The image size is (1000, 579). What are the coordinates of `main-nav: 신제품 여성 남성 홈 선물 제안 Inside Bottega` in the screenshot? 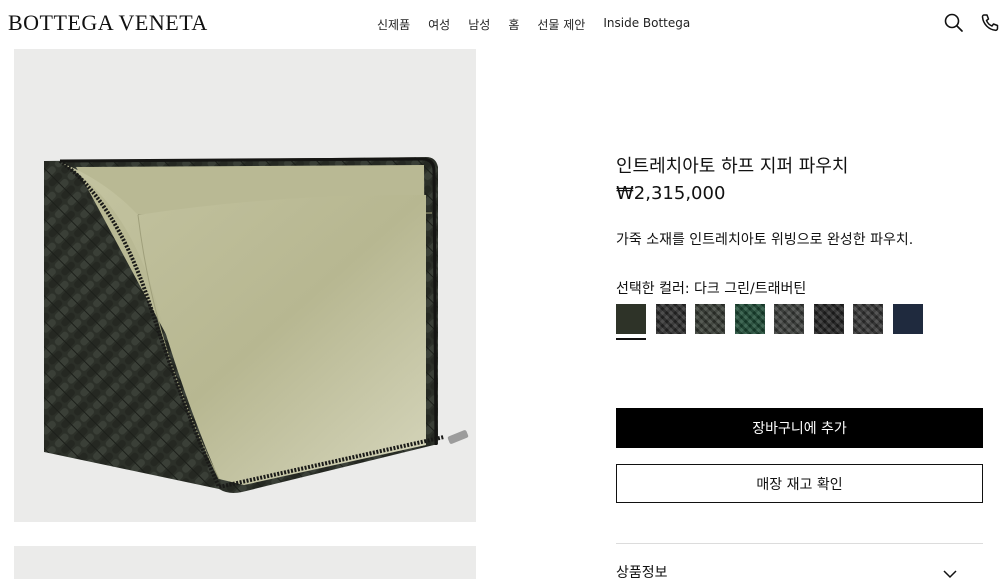 It's located at (533, 24).